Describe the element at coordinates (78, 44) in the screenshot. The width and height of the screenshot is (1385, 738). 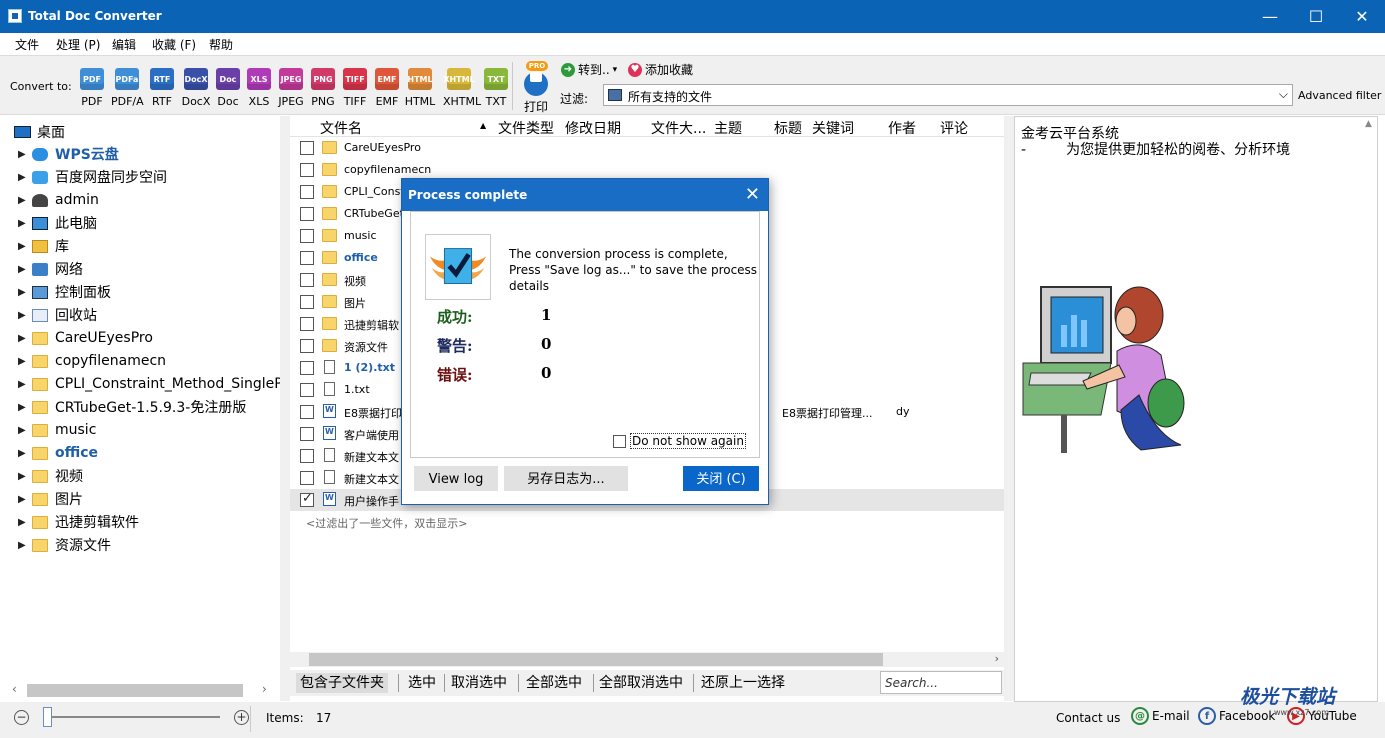
I see `menu-process: 处理 (P)` at that location.